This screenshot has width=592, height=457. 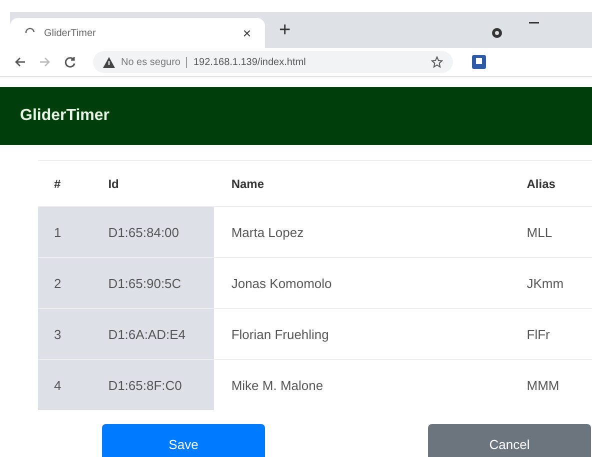 What do you see at coordinates (540, 233) in the screenshot?
I see `table-cell-text: MLL` at bounding box center [540, 233].